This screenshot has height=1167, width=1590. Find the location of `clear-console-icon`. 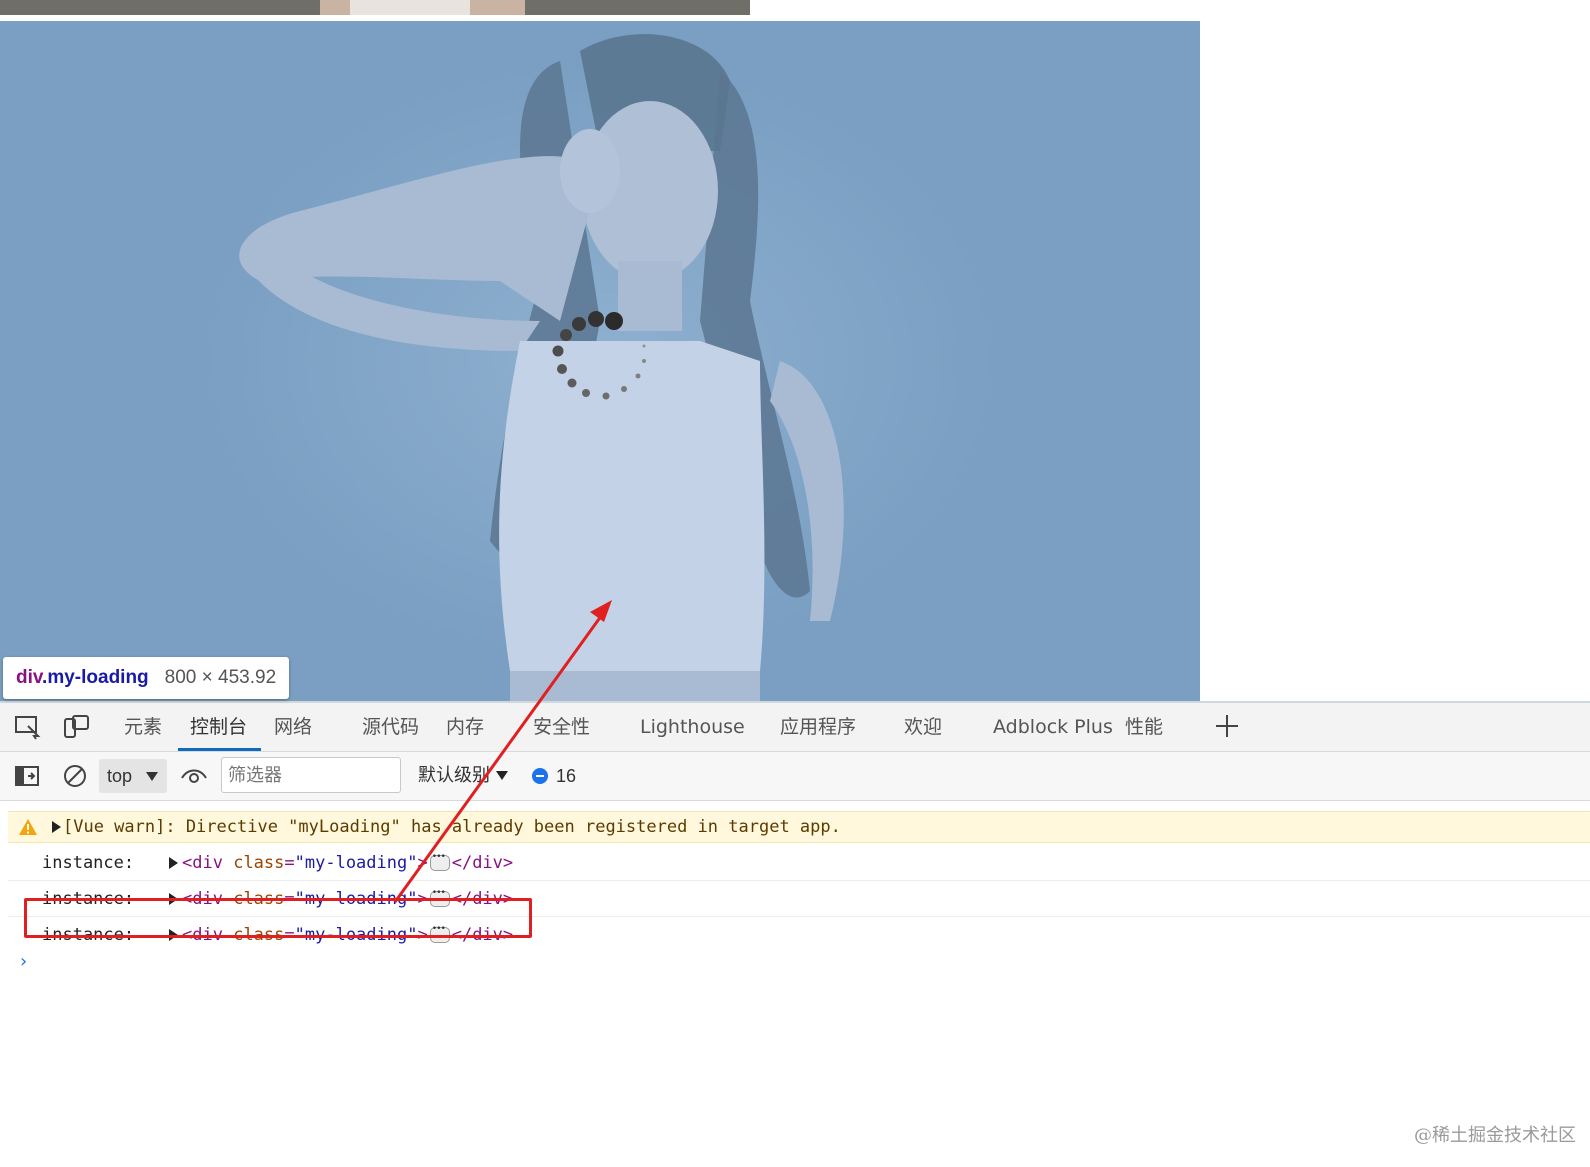

clear-console-icon is located at coordinates (76, 778).